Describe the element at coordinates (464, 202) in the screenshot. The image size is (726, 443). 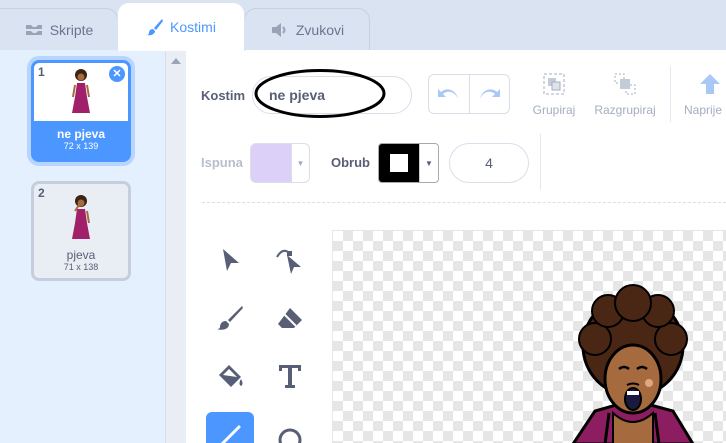
I see `toolbar-separator` at that location.